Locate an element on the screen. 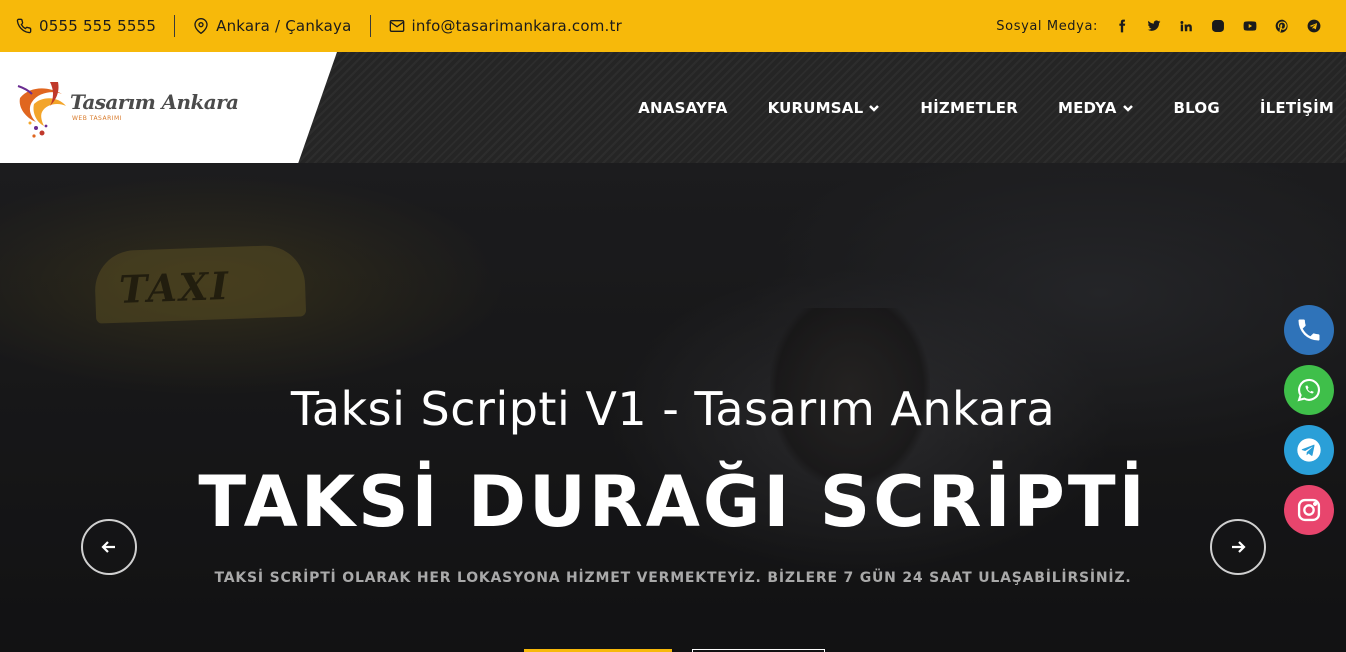 This screenshot has height=652, width=1346. logo-panel: Tasarım Ankara WEB TASARIMI is located at coordinates (168, 107).